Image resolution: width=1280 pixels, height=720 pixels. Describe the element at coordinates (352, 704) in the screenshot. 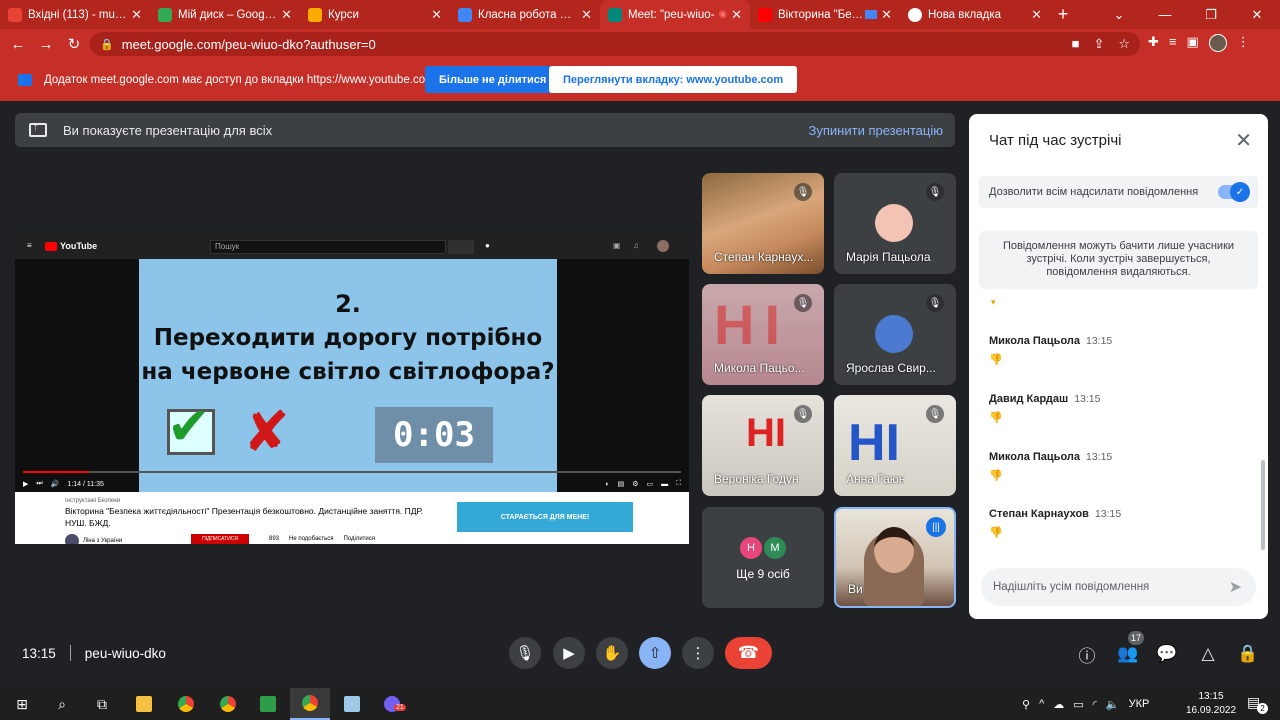

I see `notepad-icon` at that location.